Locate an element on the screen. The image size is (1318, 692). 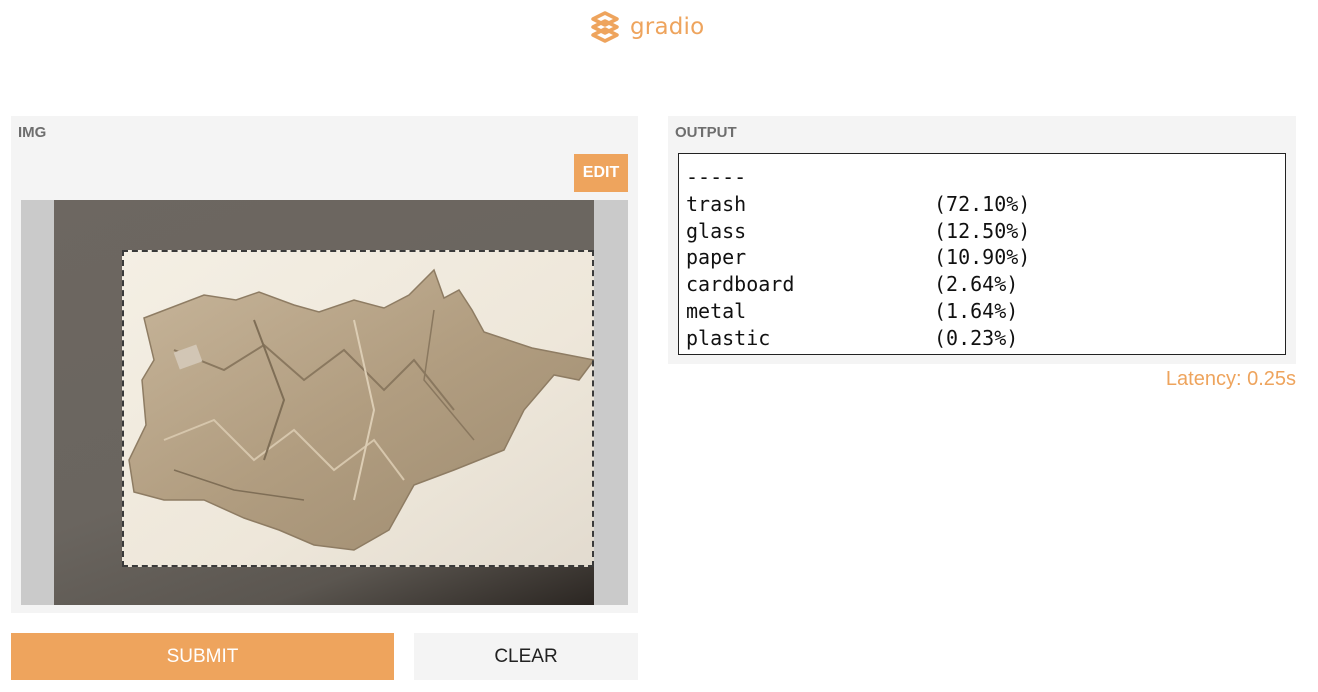
input-label: IMG is located at coordinates (32, 132).